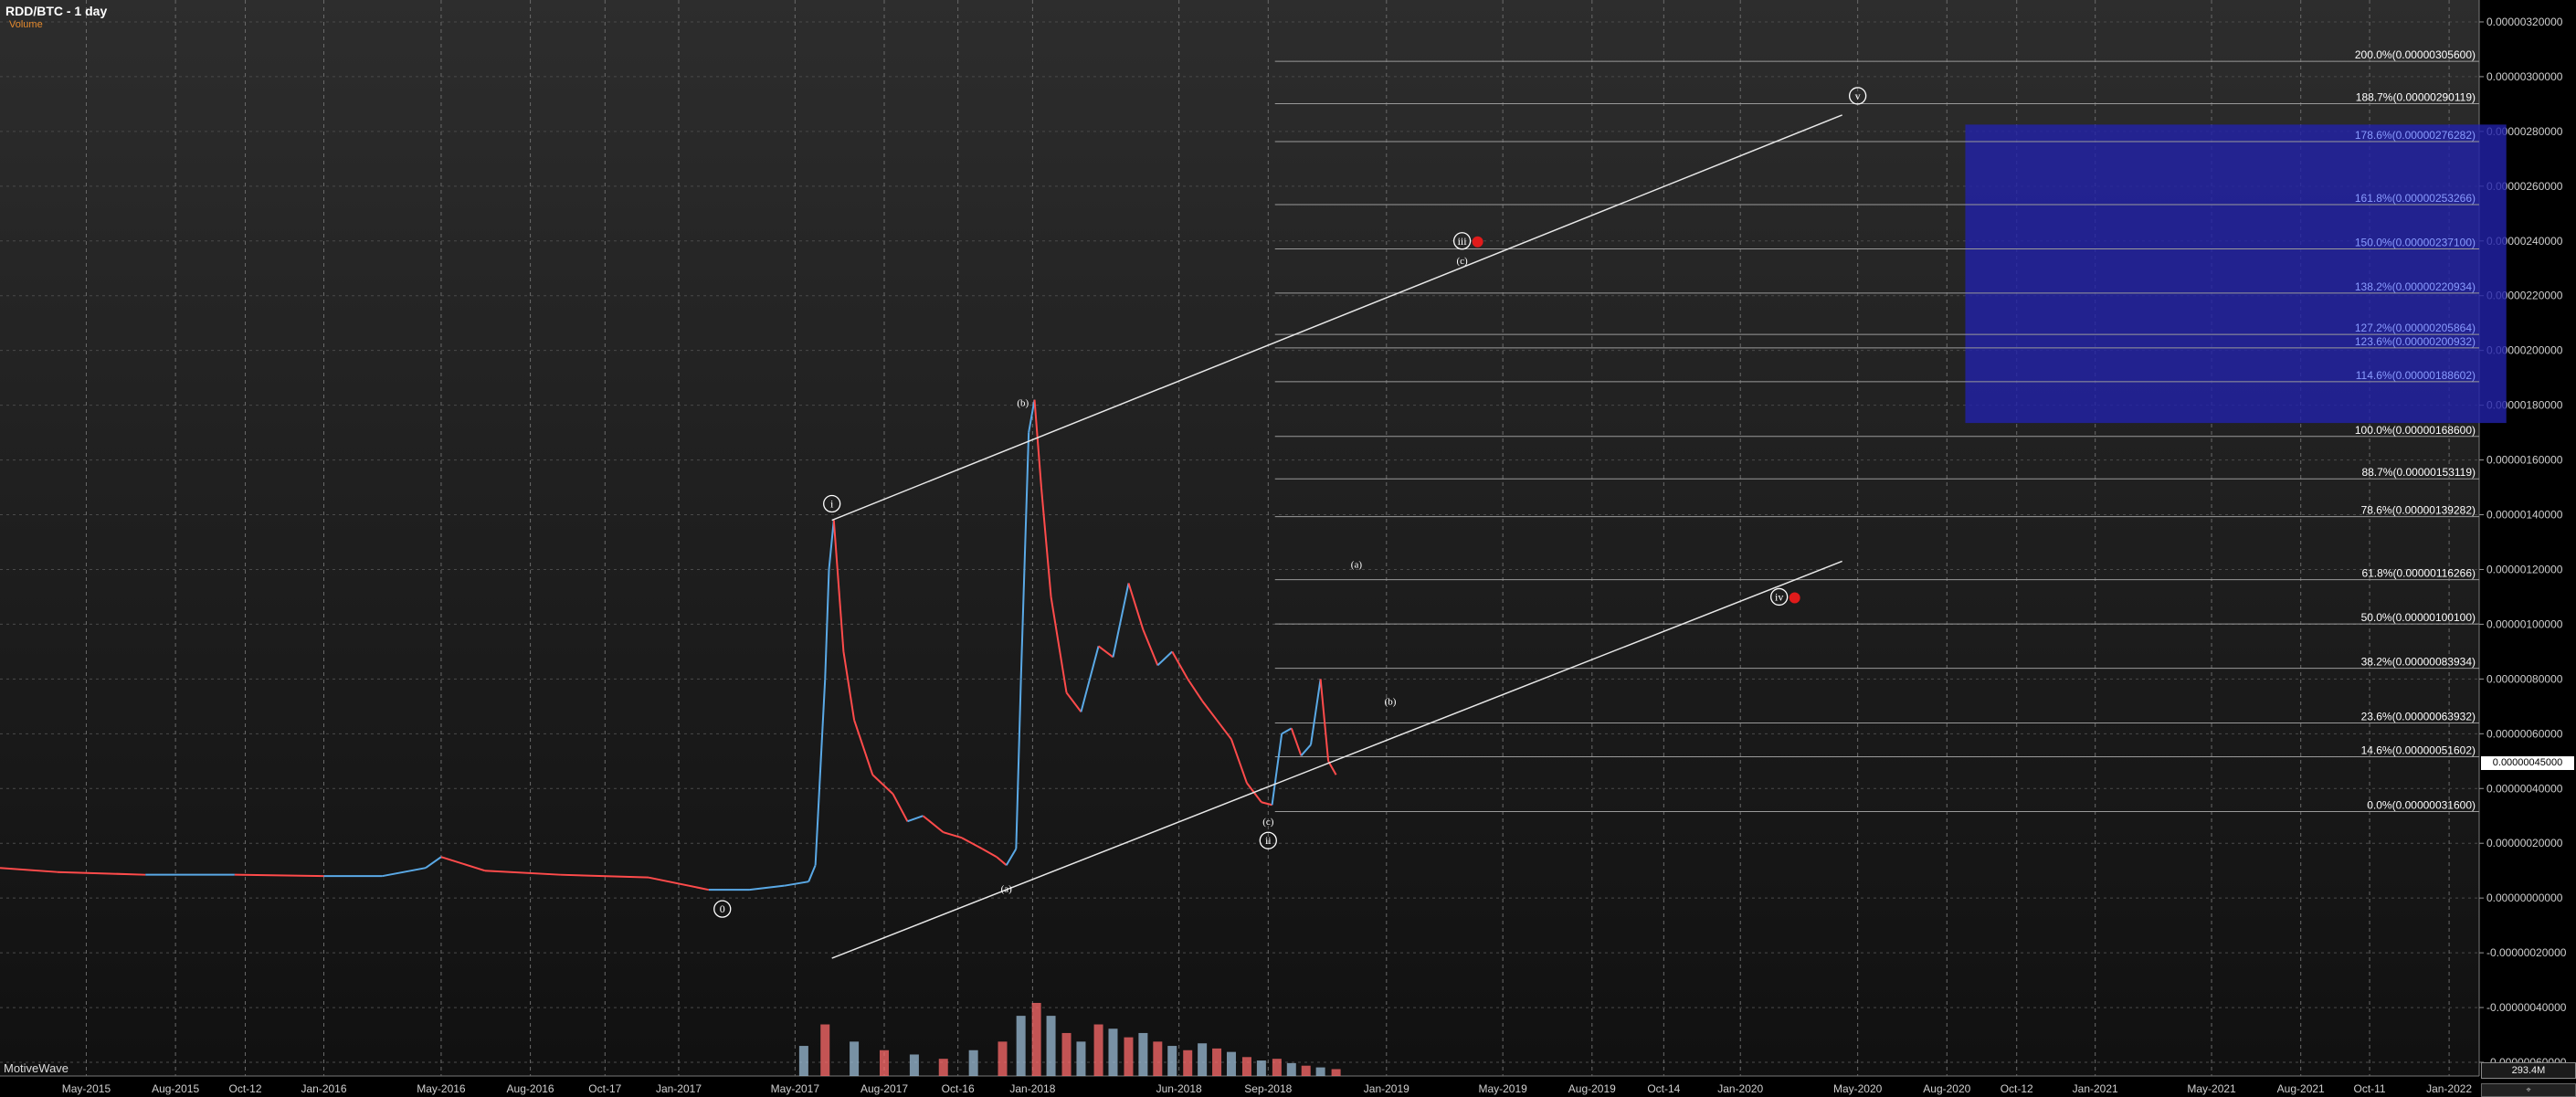  Describe the element at coordinates (2415, 198) in the screenshot. I see `fib-level-label: 161.8%(0.00000253266)` at that location.